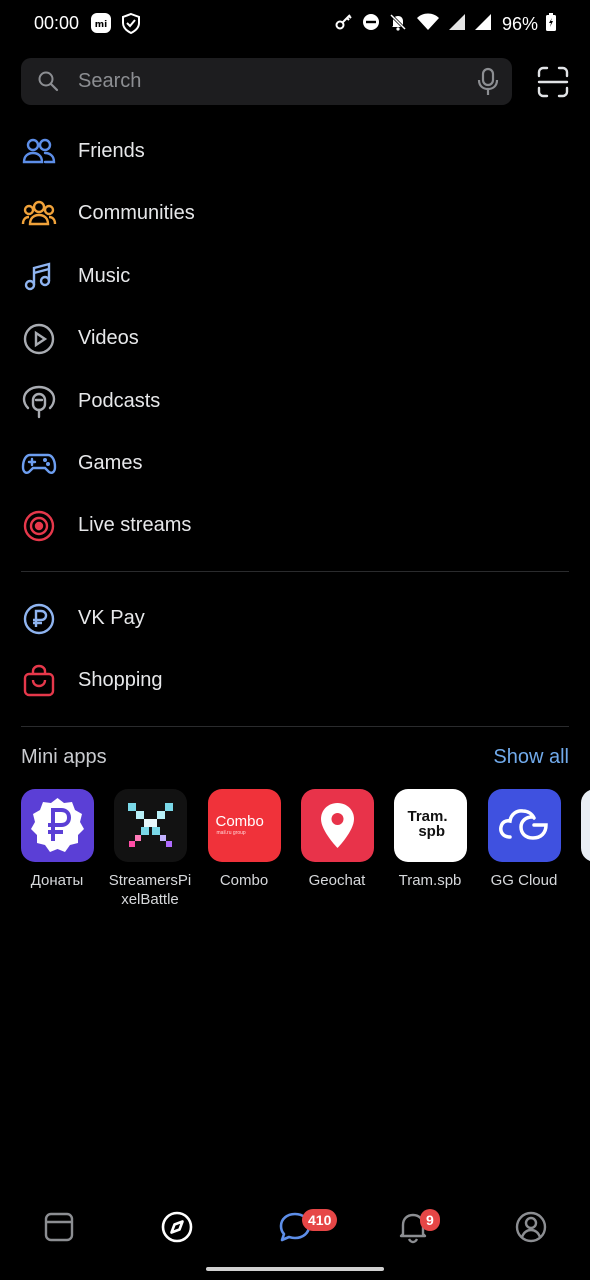 This screenshot has width=590, height=1280. I want to click on combo-logo-text: Combo, so click(239, 821).